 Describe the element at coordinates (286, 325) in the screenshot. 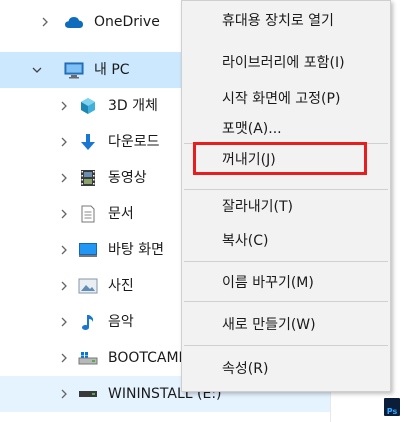

I see `menu-item-new: 새로 만들기(W)` at that location.